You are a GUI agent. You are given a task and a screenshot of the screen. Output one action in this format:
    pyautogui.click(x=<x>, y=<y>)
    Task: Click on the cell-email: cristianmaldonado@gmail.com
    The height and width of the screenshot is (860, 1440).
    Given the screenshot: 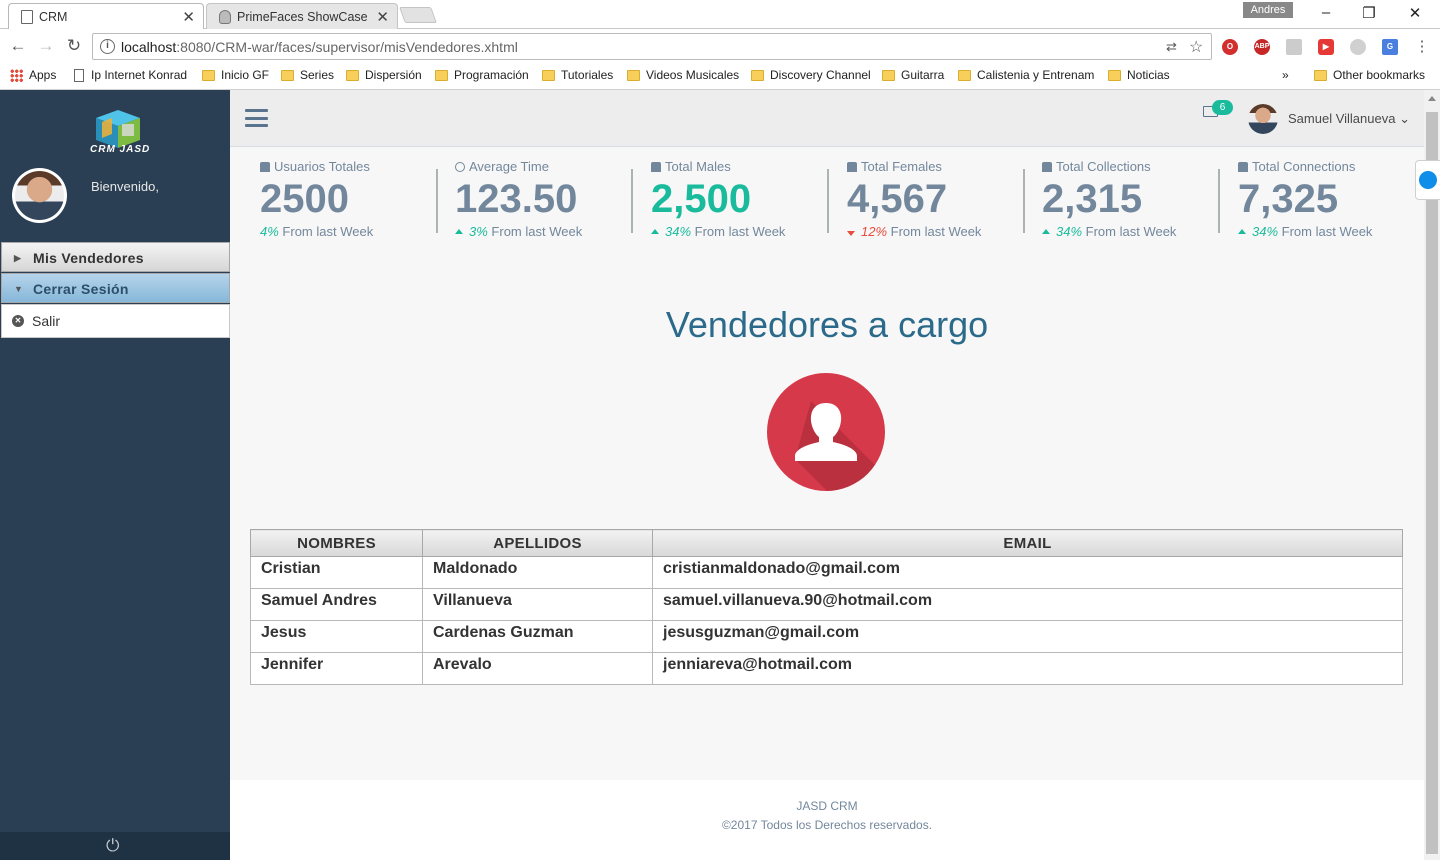 What is the action you would take?
    pyautogui.click(x=1027, y=572)
    